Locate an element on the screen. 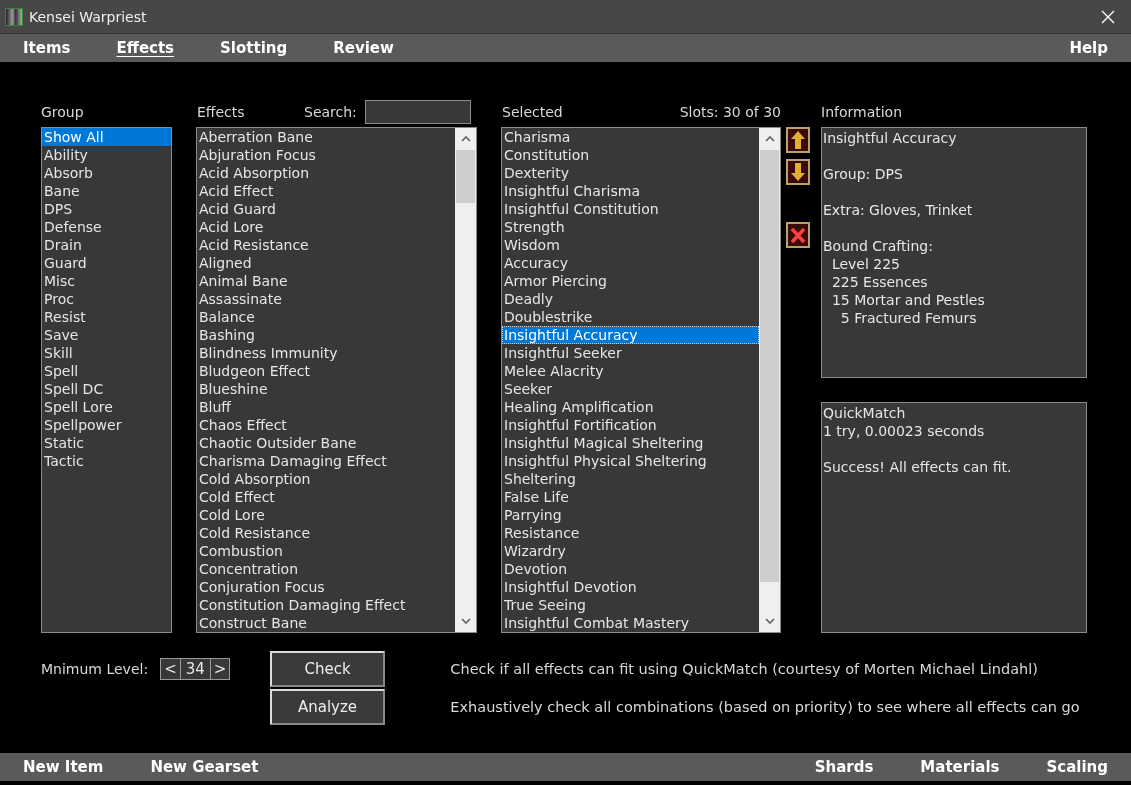 The image size is (1131, 785). list-item: Assassinate is located at coordinates (326, 299).